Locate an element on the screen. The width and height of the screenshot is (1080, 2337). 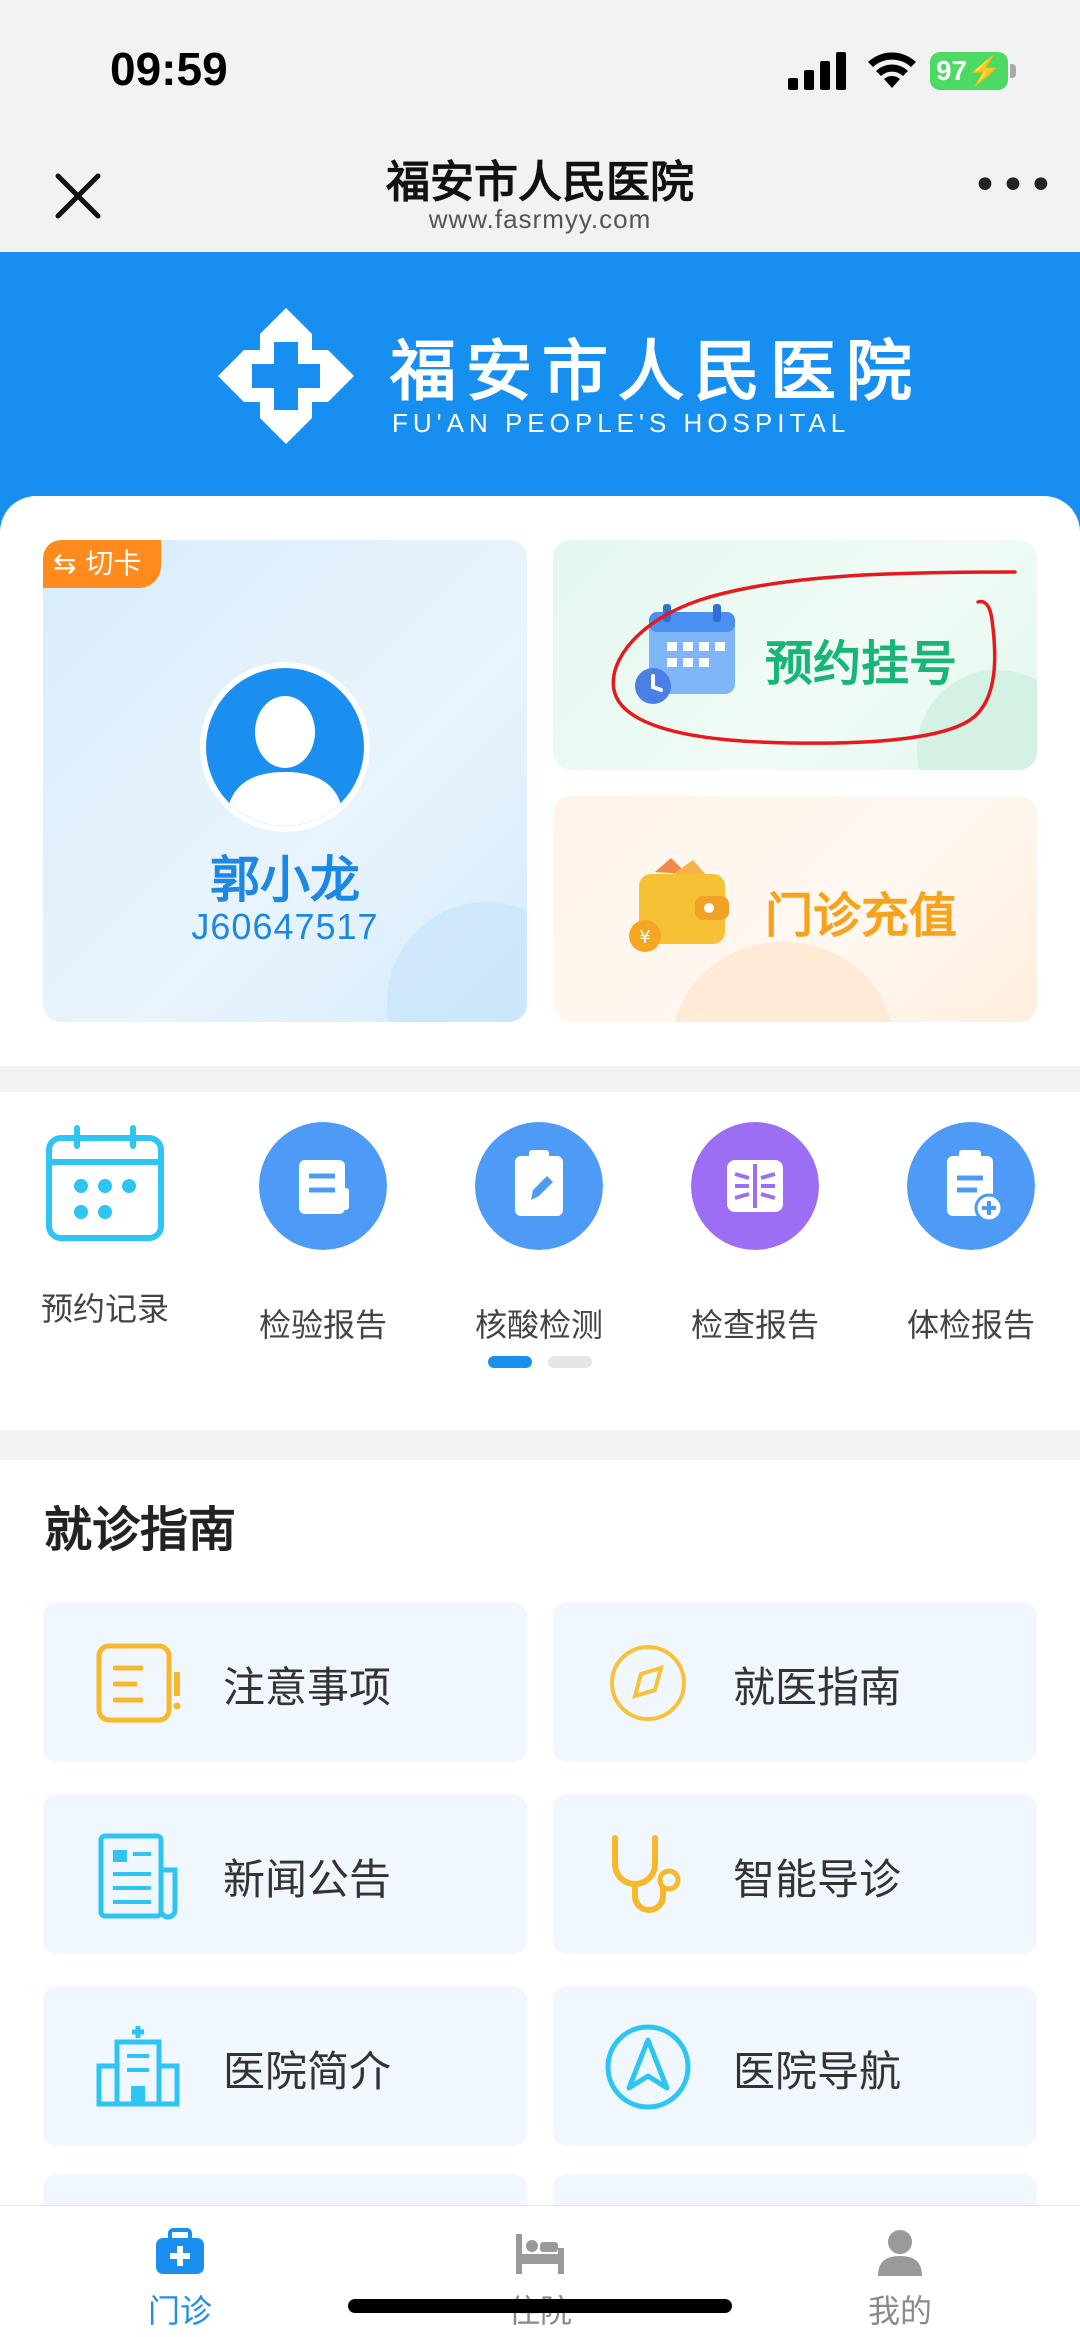
tab-bar: 门诊 住院 我的 is located at coordinates (540, 2271).